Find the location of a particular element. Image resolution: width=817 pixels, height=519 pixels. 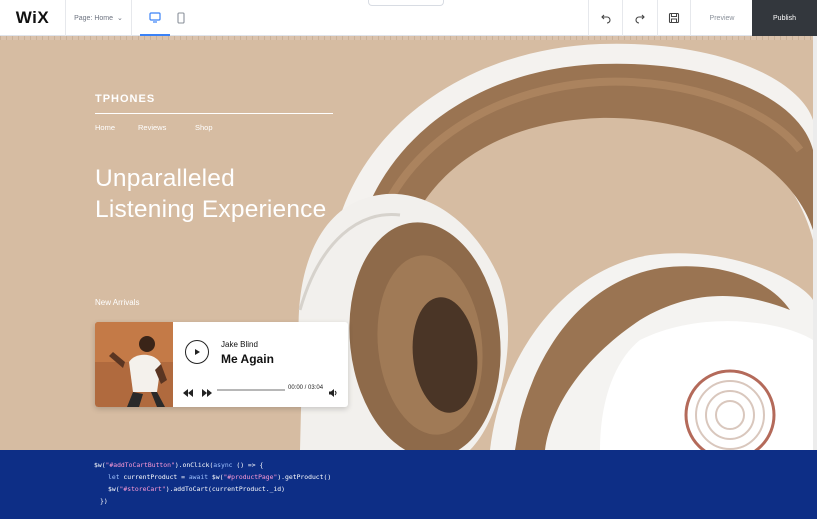

skip-forward-icon is located at coordinates (207, 393).